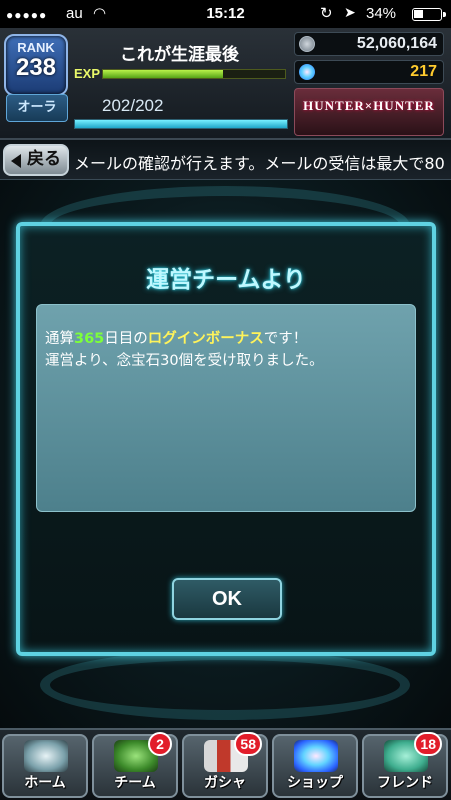  Describe the element at coordinates (285, 339) in the screenshot. I see `message-text: です！` at that location.